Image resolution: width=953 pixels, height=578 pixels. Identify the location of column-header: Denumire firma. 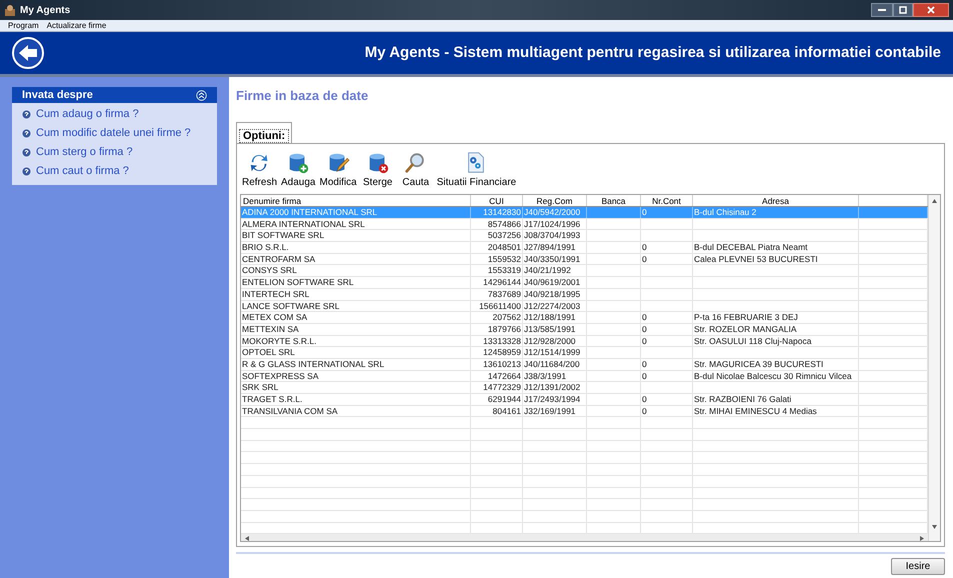
(356, 200).